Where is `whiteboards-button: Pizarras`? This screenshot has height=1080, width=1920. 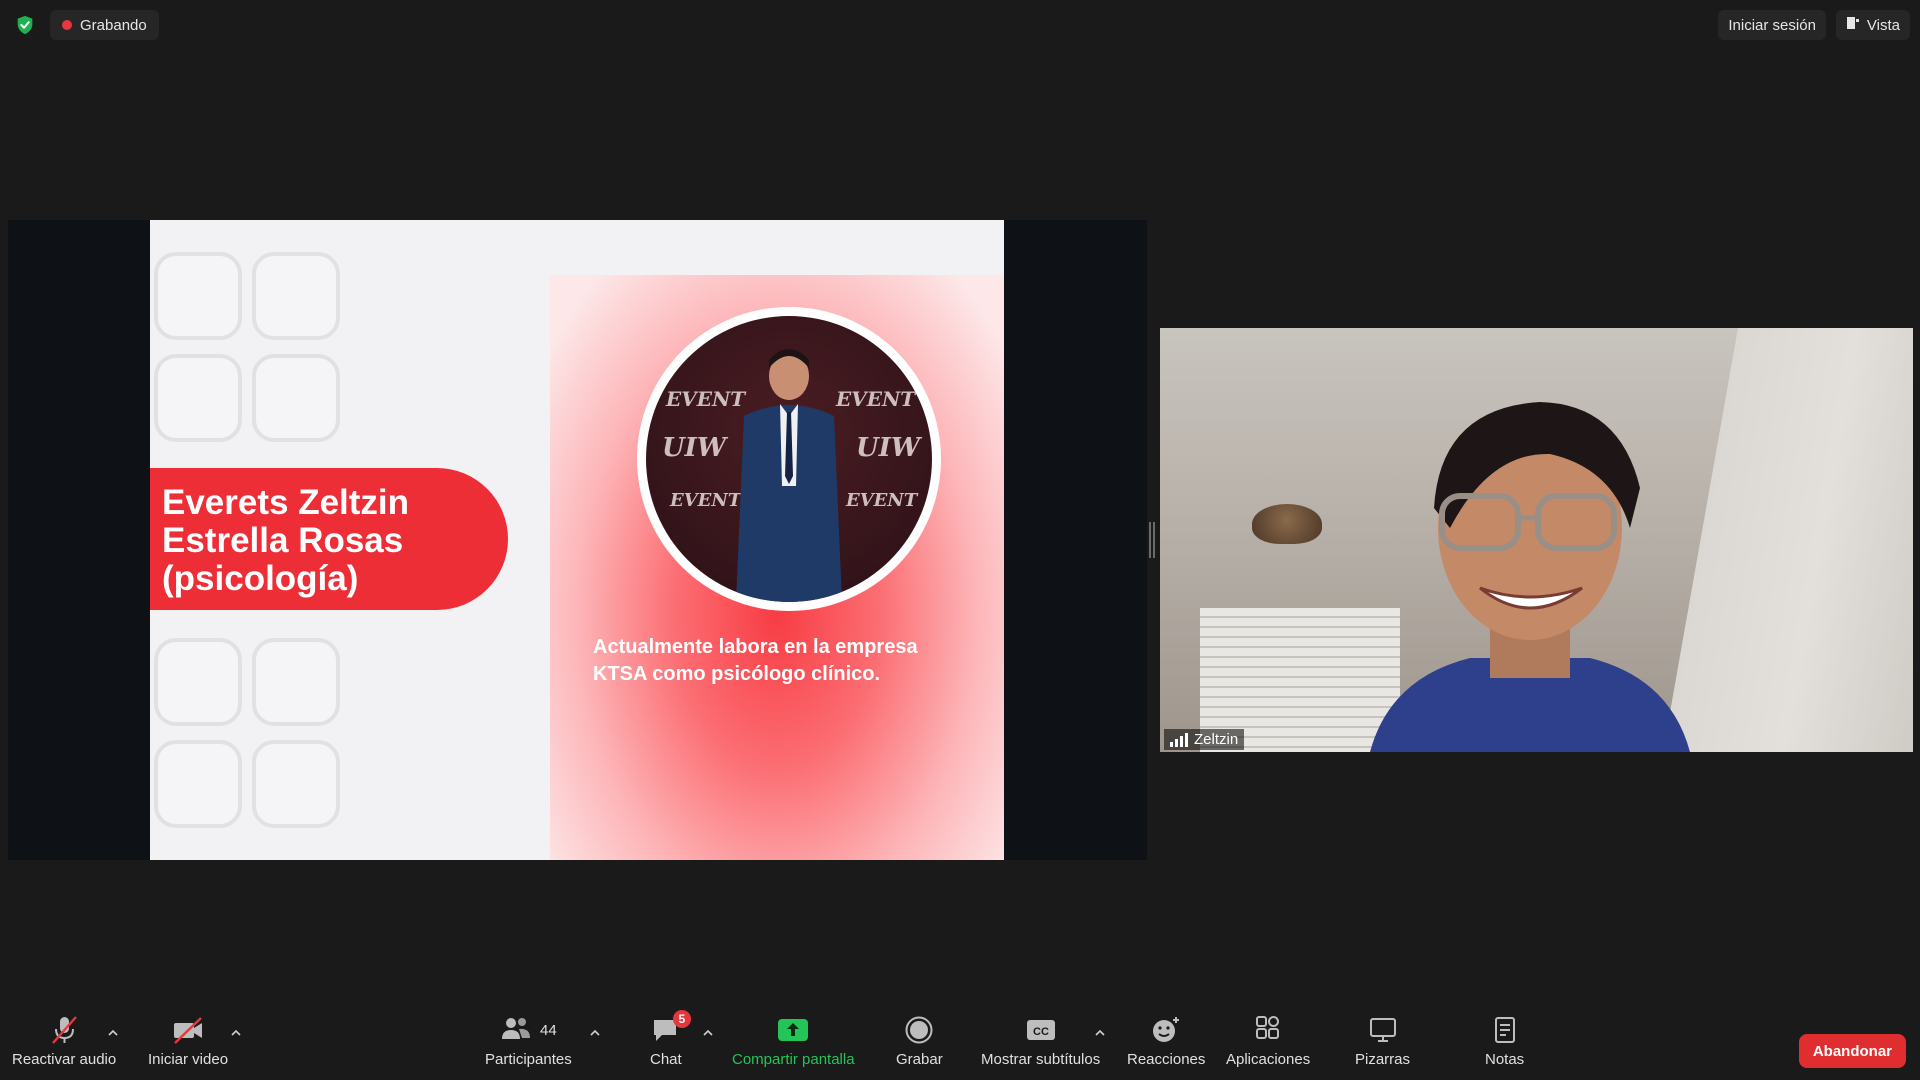
whiteboards-button: Pizarras is located at coordinates (1382, 1040).